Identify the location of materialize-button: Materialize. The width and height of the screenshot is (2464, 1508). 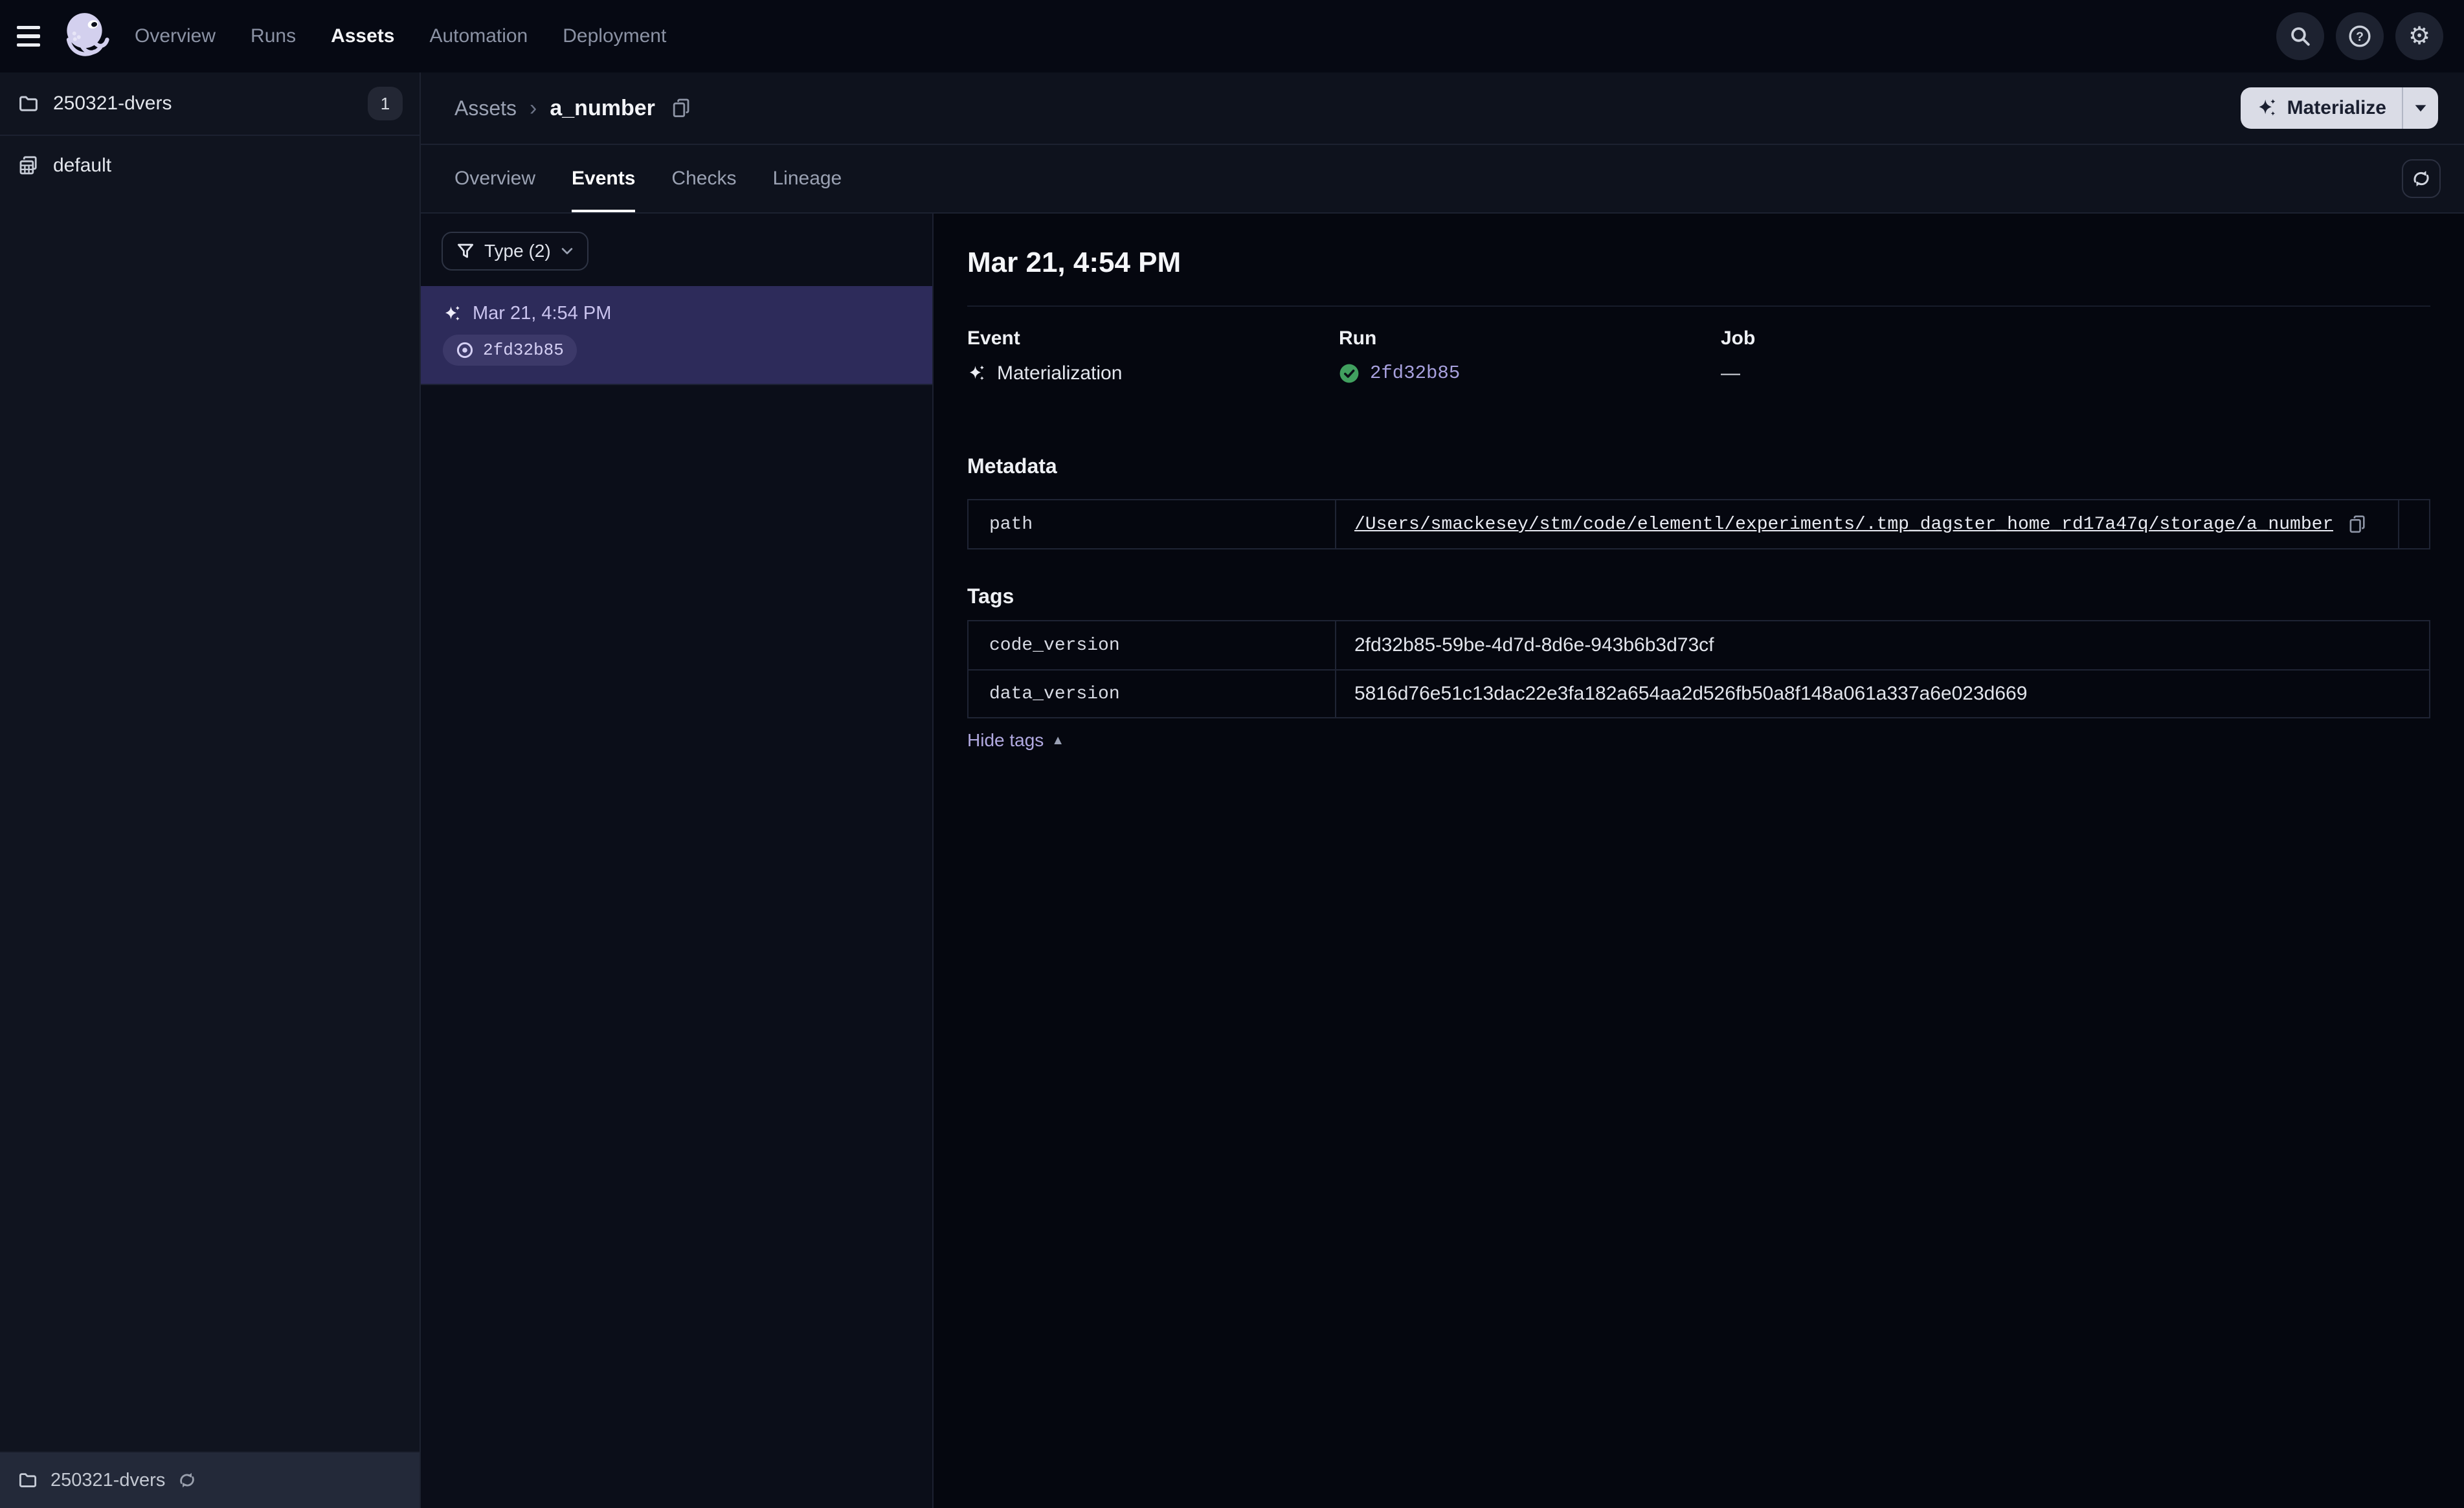
(2321, 108).